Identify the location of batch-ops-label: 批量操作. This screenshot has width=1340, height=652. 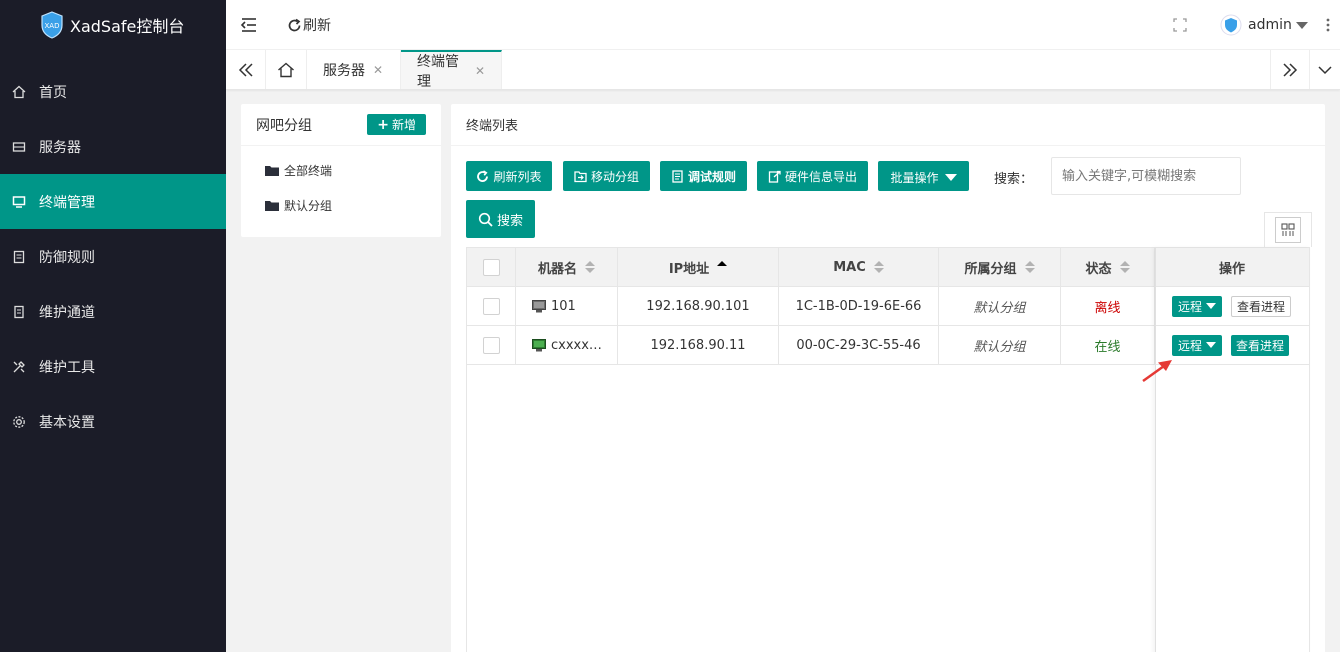
(914, 177).